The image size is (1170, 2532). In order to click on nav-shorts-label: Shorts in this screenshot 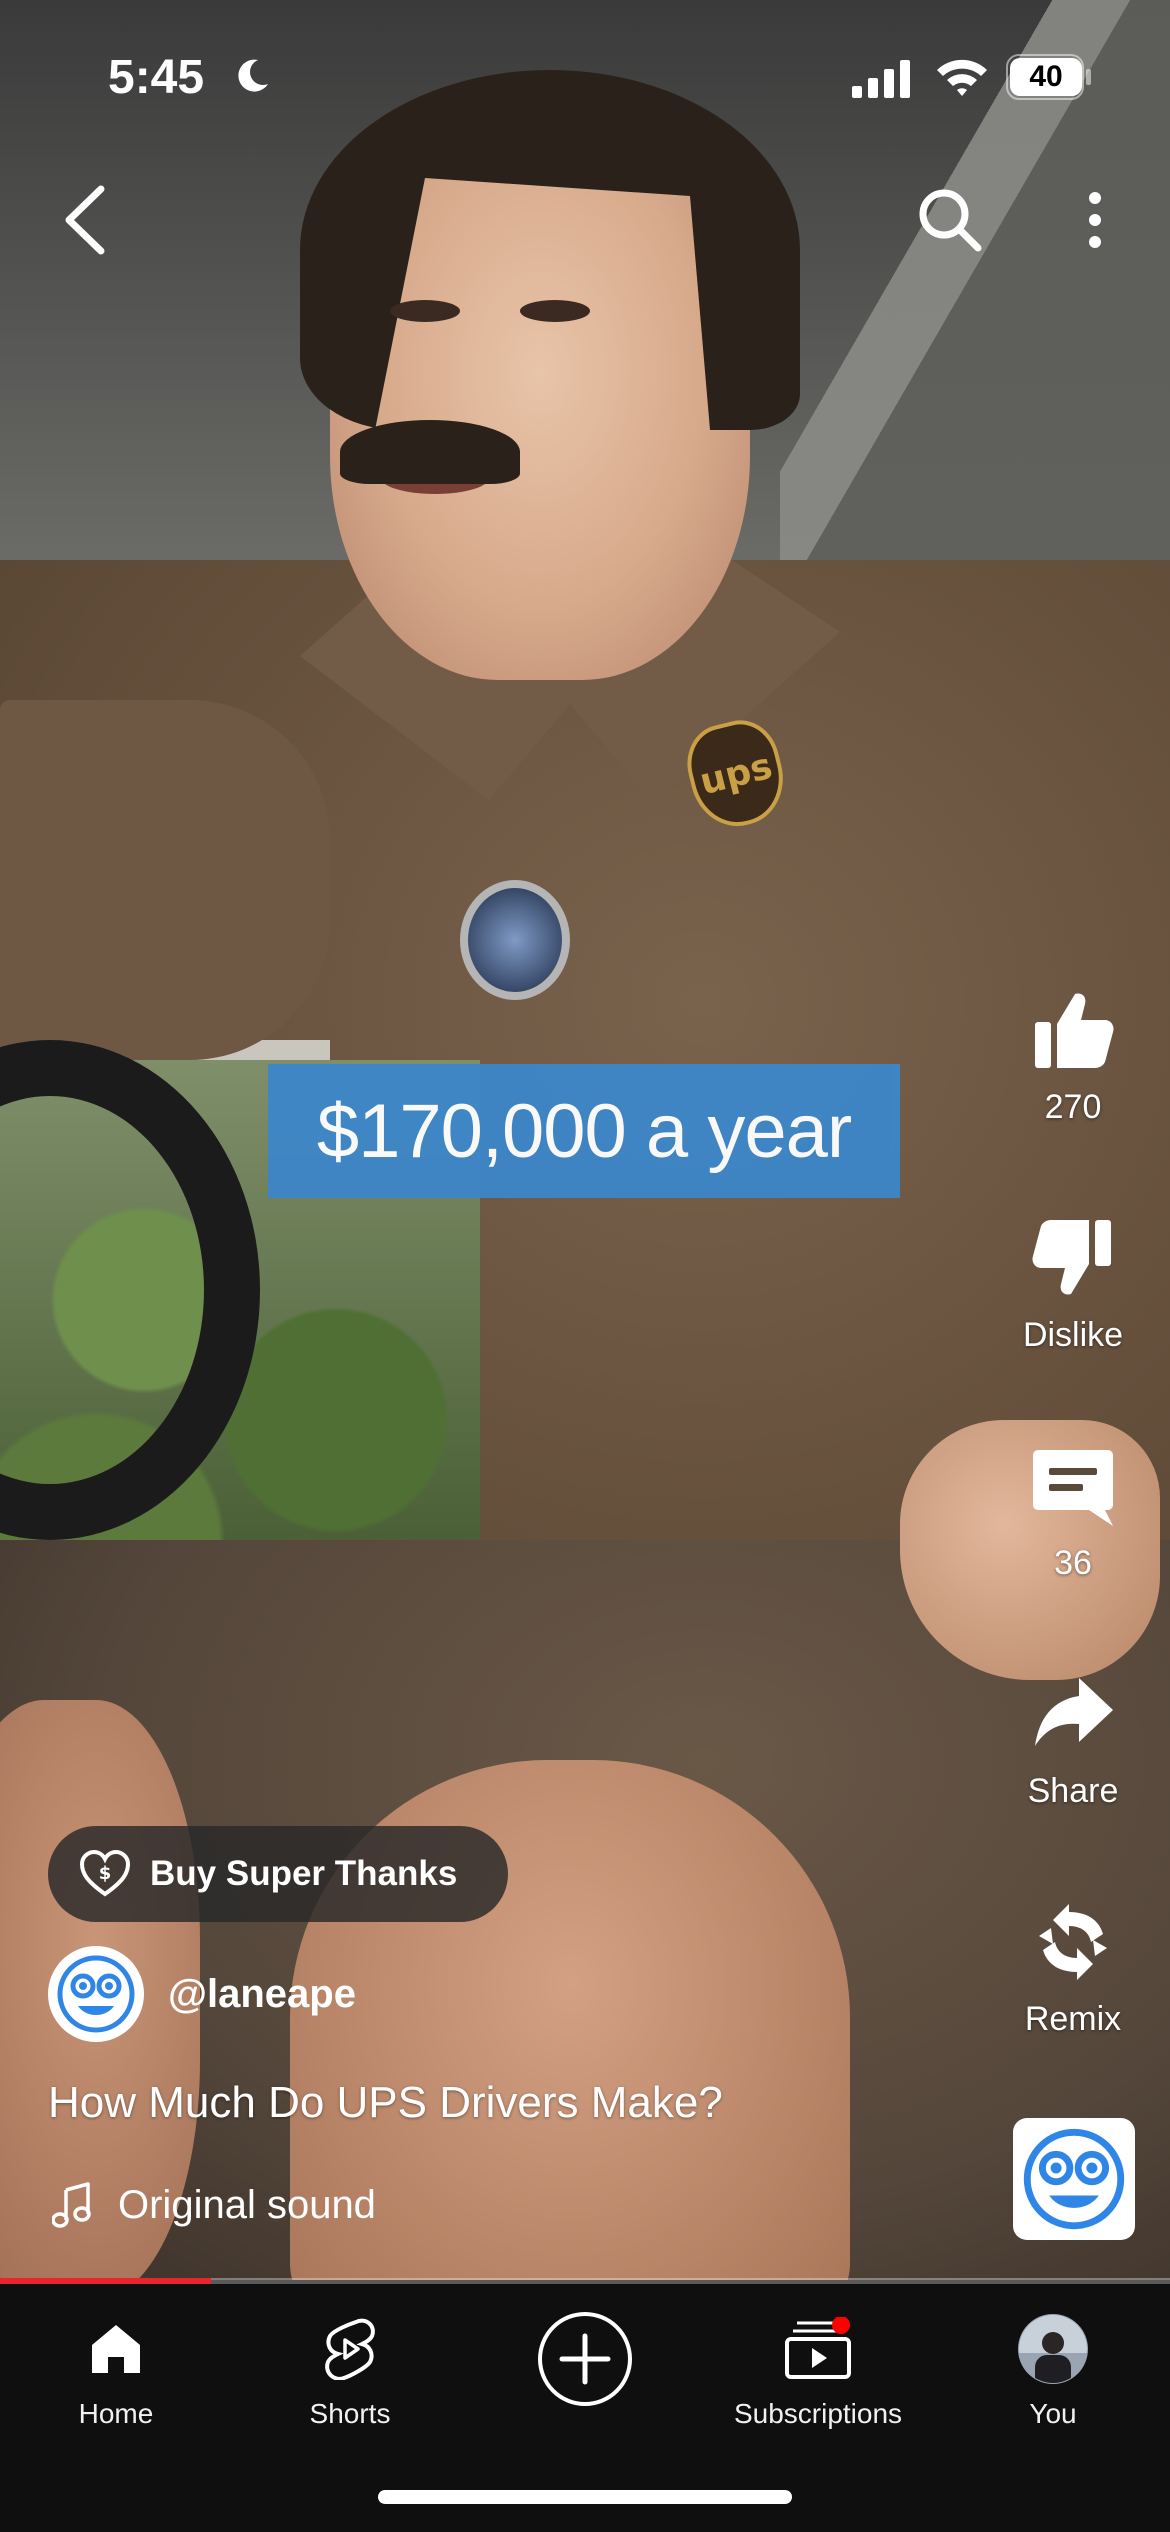, I will do `click(350, 2413)`.